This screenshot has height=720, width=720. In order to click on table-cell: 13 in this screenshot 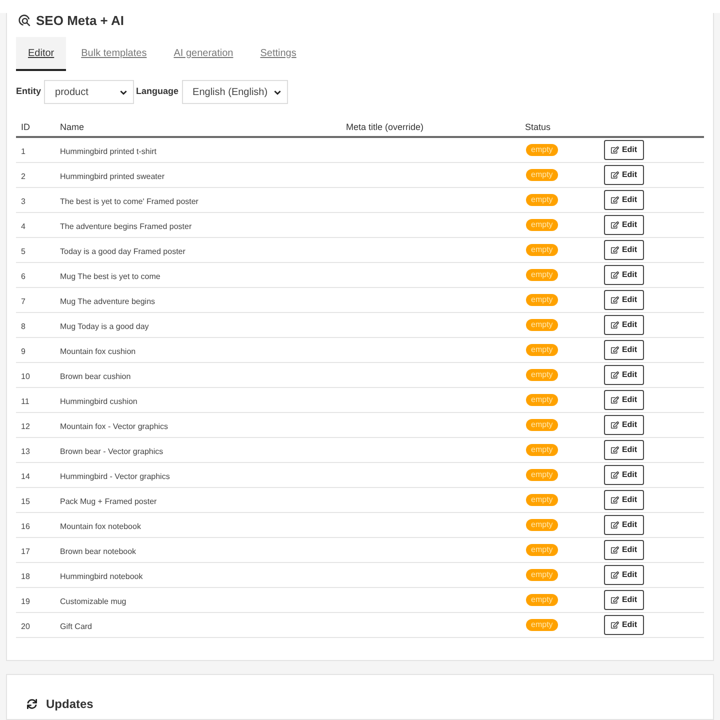, I will do `click(25, 451)`.